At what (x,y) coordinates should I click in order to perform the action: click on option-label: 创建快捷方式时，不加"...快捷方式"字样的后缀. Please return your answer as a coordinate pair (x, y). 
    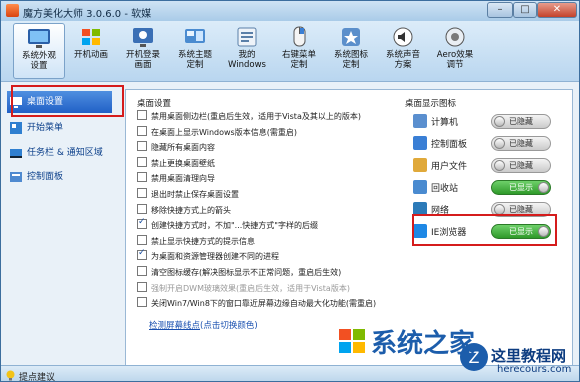
    Looking at the image, I should click on (234, 226).